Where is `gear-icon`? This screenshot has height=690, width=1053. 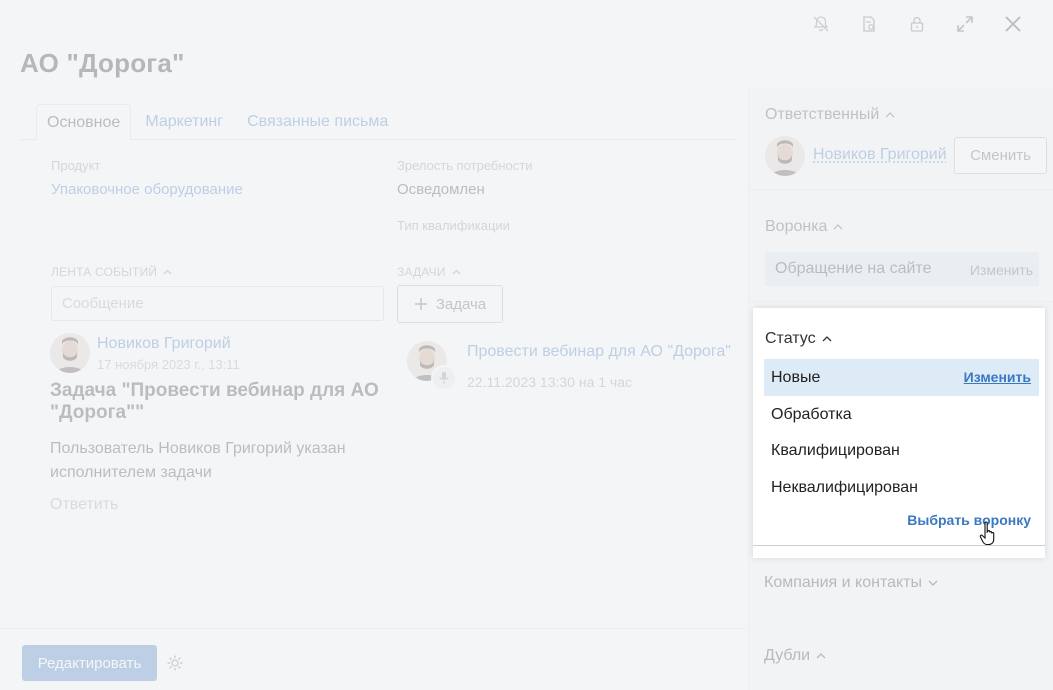 gear-icon is located at coordinates (175, 663).